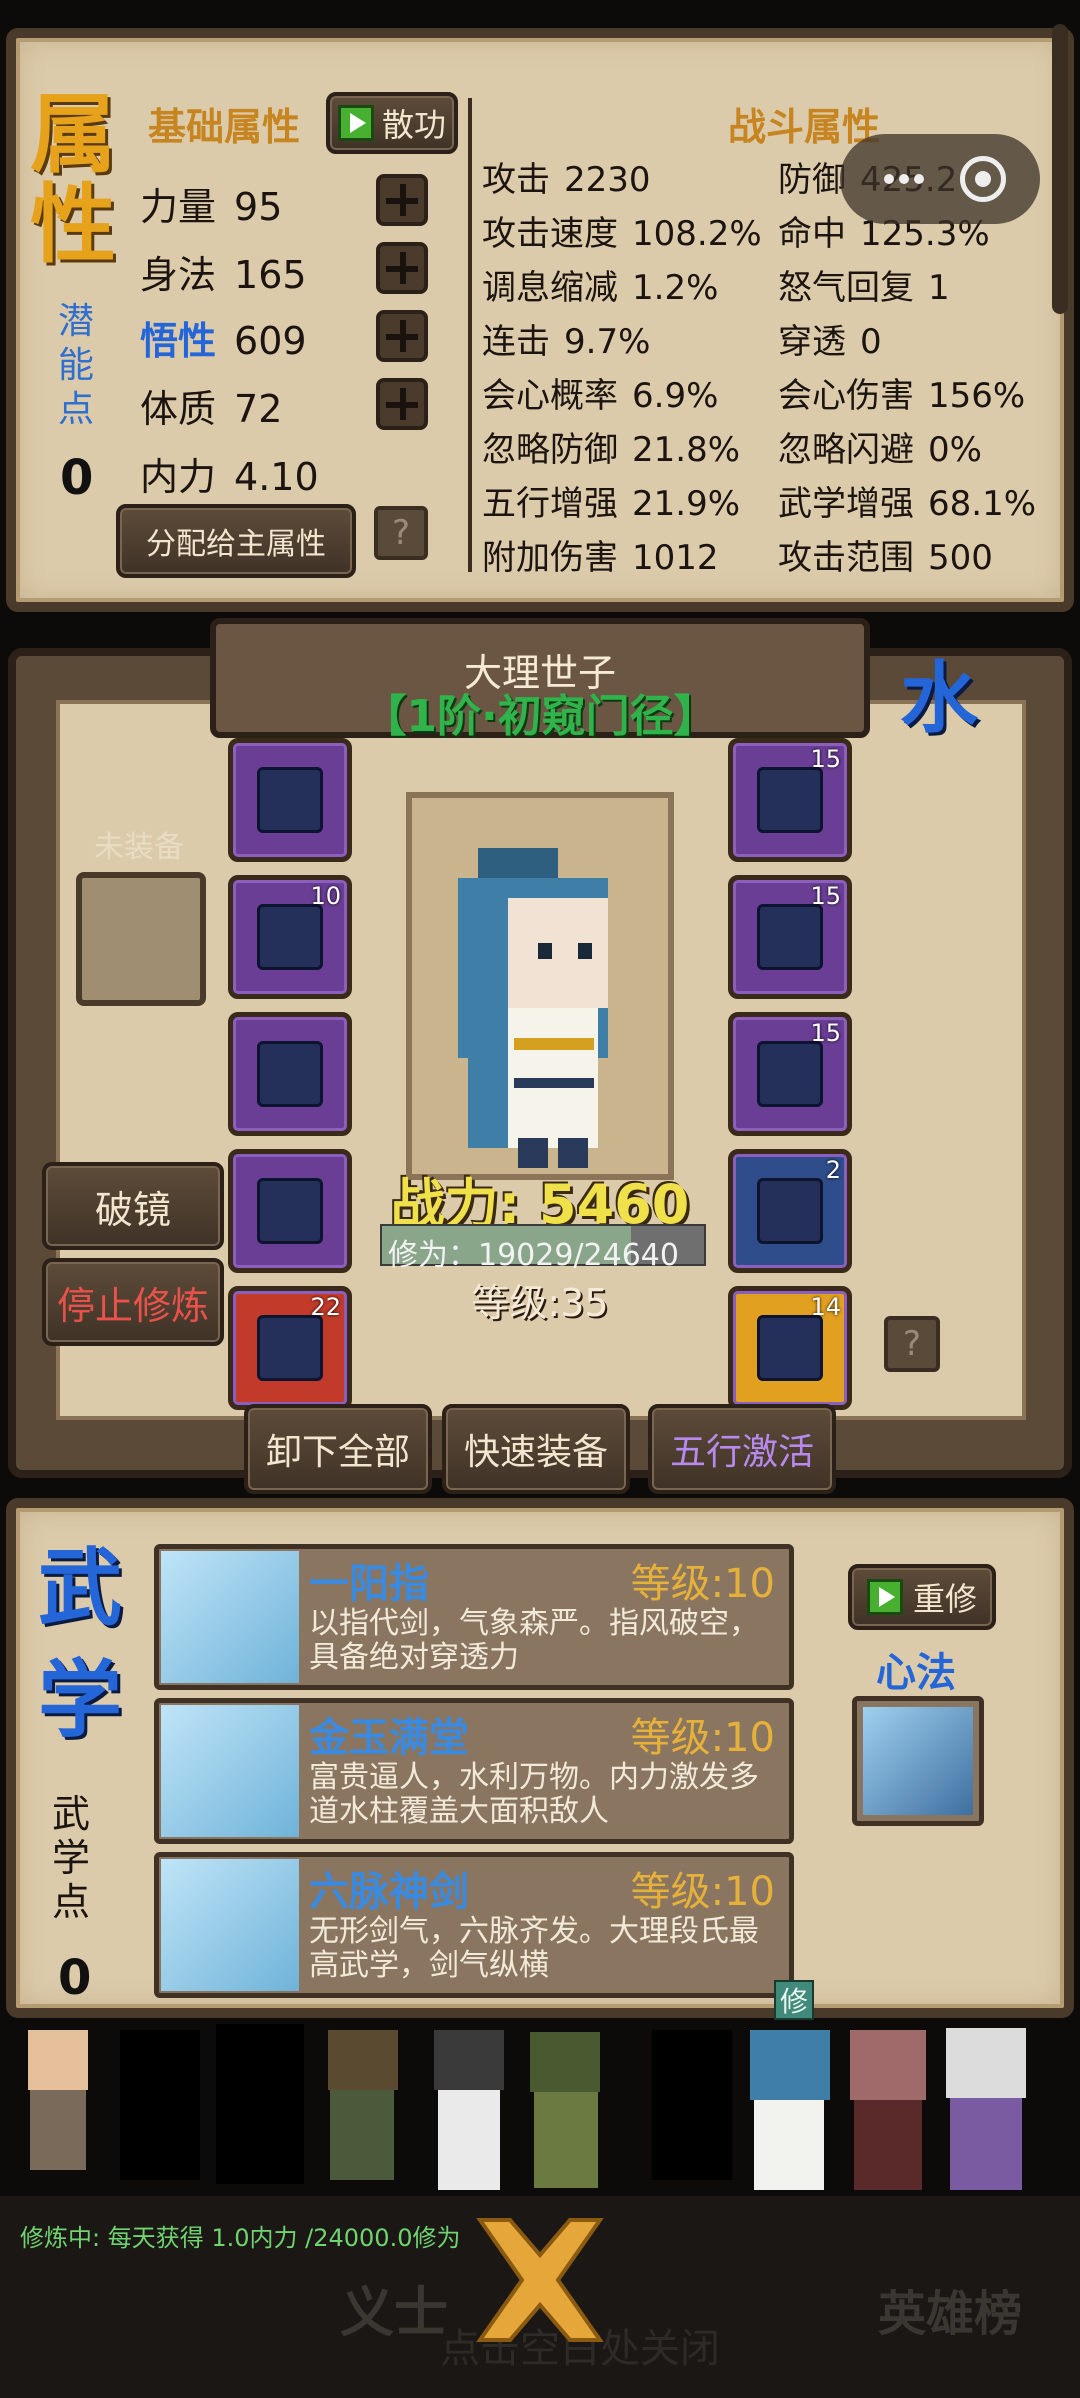 Image resolution: width=1080 pixels, height=2398 pixels. Describe the element at coordinates (812, 342) in the screenshot. I see `combat-stat-label: 穿透` at that location.